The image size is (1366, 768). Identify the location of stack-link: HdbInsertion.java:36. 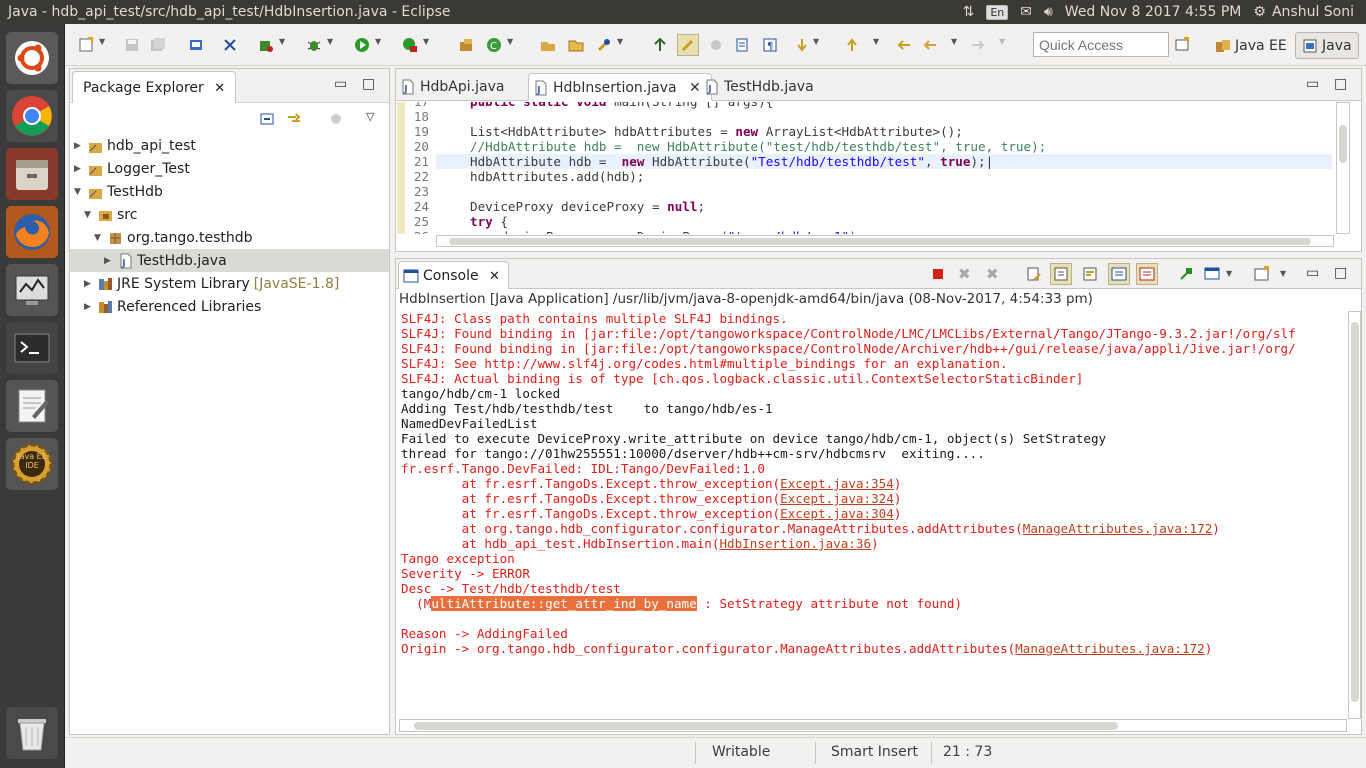
(795, 543).